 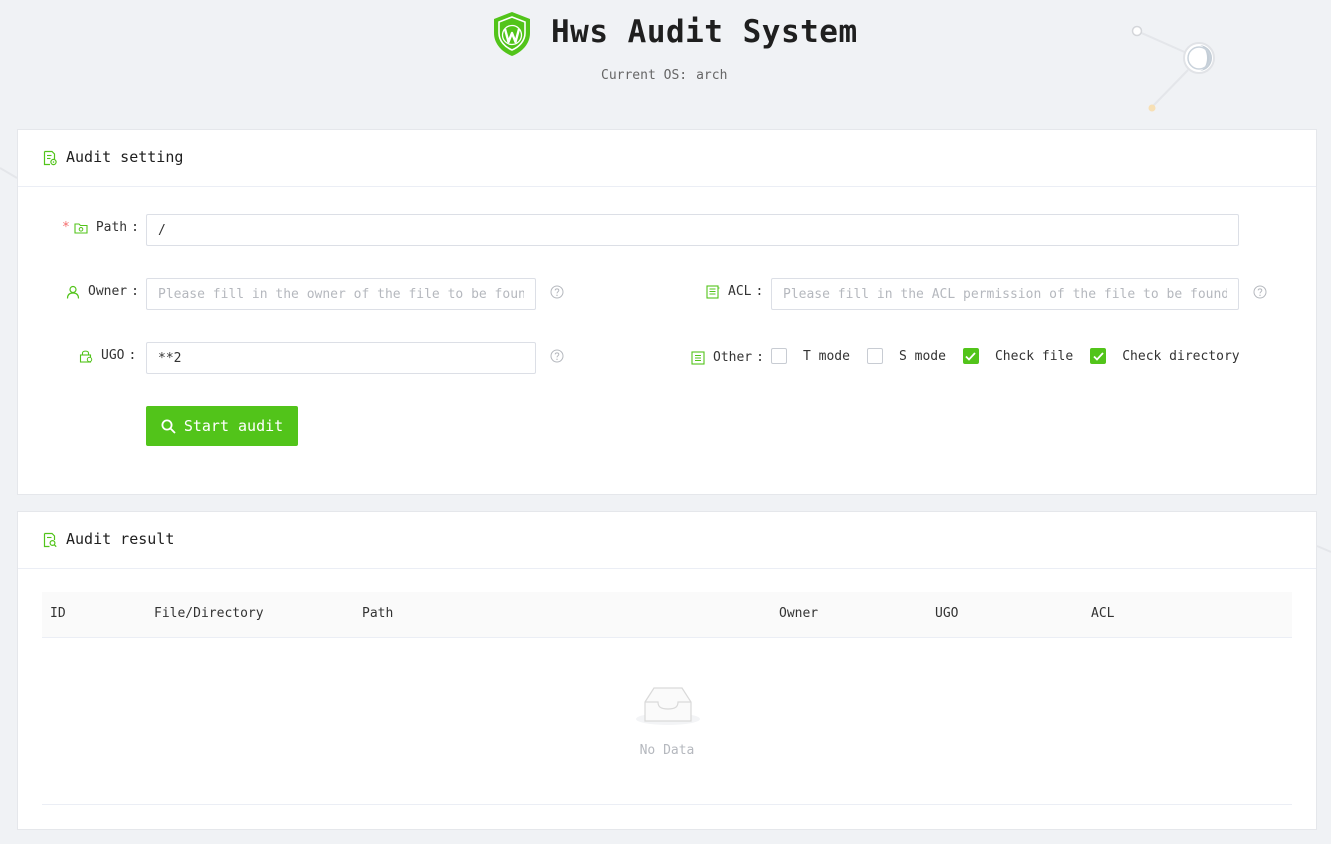 I want to click on start-audit-button: Start audit, so click(x=222, y=426).